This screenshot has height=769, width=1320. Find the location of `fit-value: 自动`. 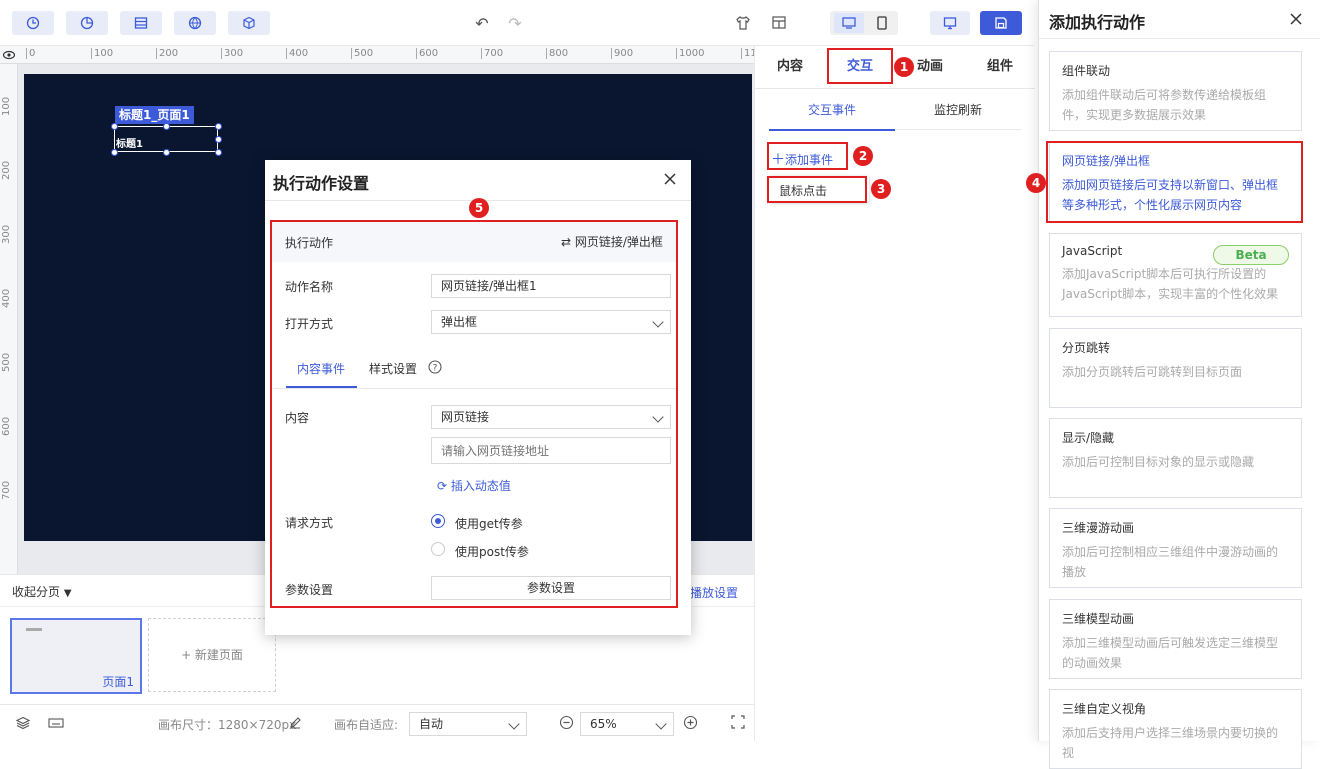

fit-value: 自动 is located at coordinates (431, 724).